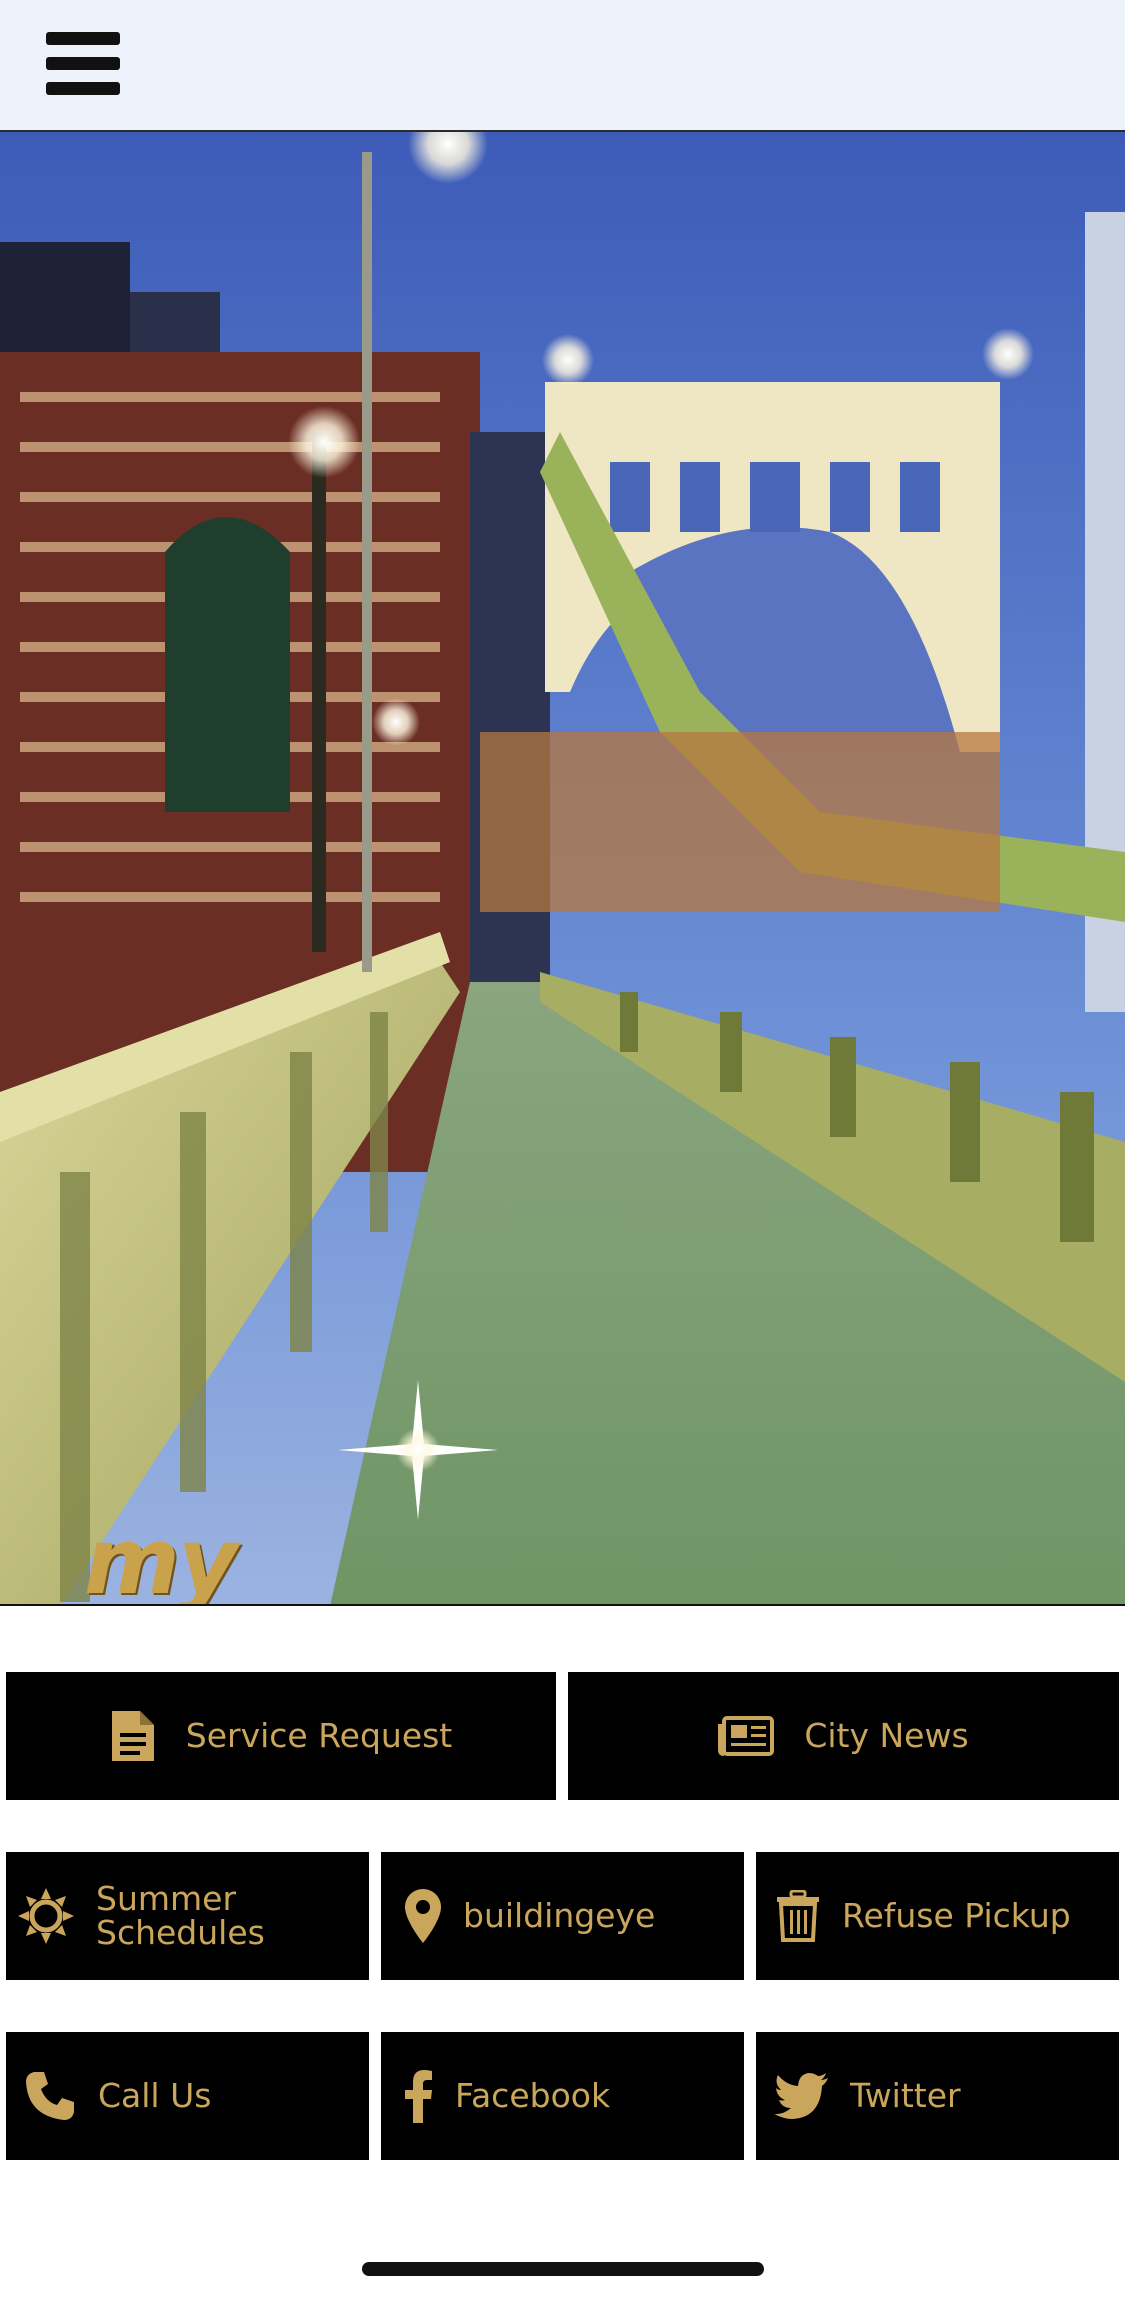  Describe the element at coordinates (355, 1596) in the screenshot. I see `logo-text-burgh: Burgh` at that location.